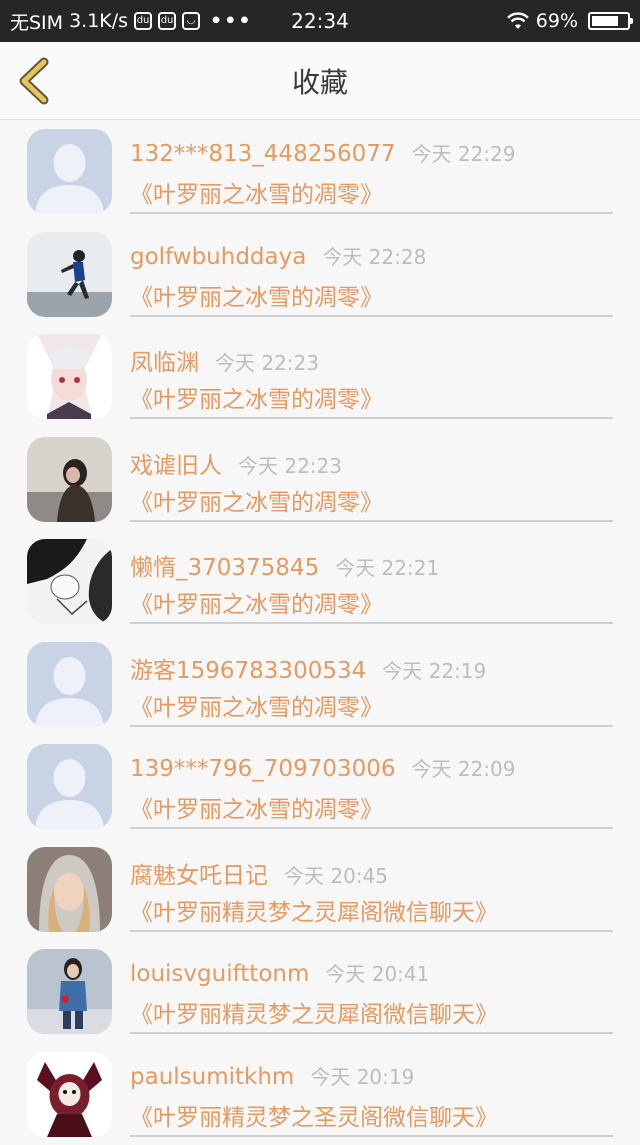  What do you see at coordinates (224, 568) in the screenshot?
I see `user-name: 懒惰_370375845` at bounding box center [224, 568].